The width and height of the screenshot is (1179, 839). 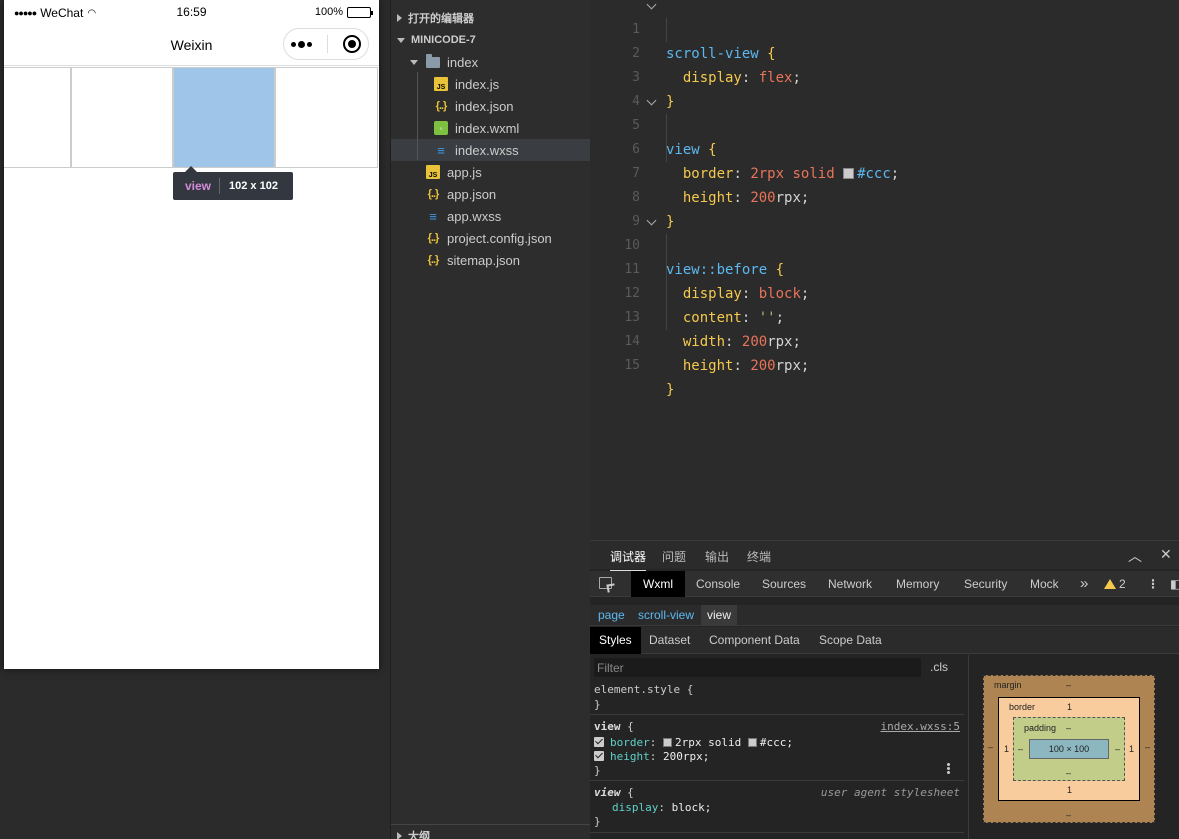 I want to click on code-line: 4, so click(x=636, y=101).